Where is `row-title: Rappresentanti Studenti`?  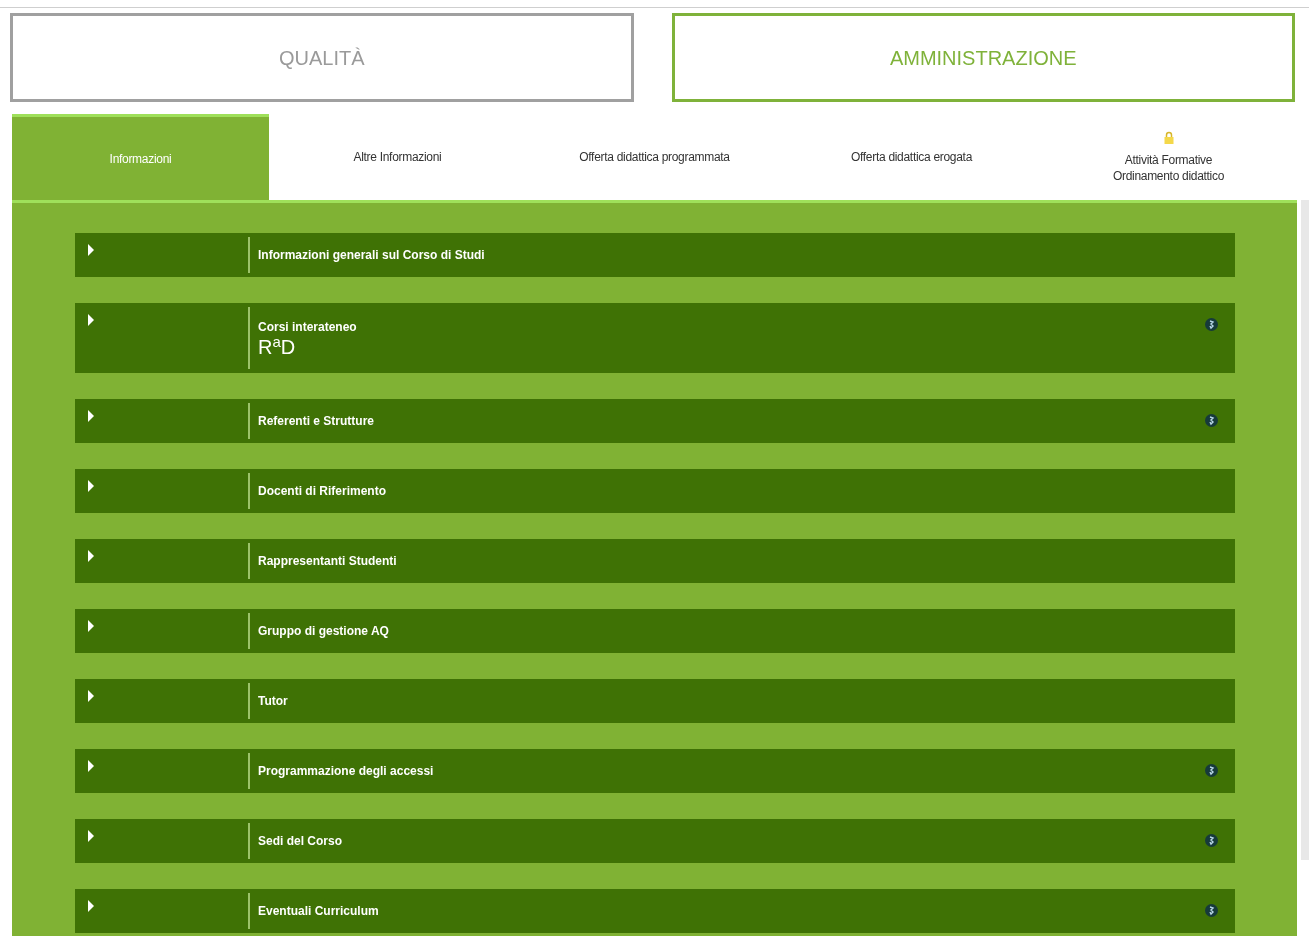
row-title: Rappresentanti Studenti is located at coordinates (328, 561).